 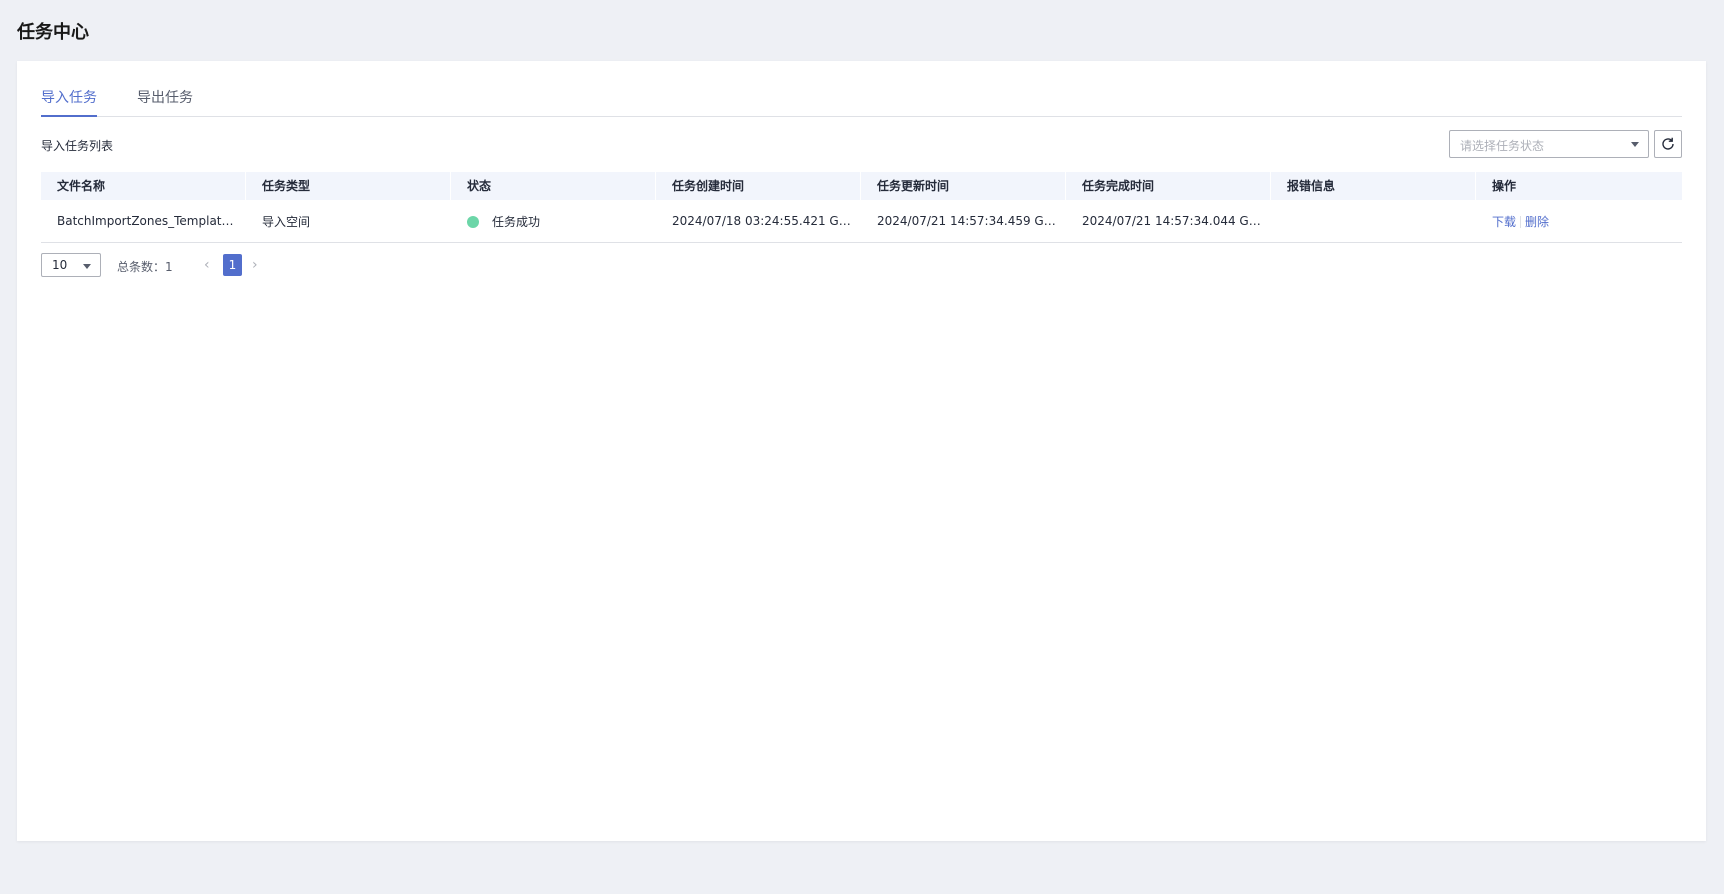 I want to click on refresh-button, so click(x=1668, y=144).